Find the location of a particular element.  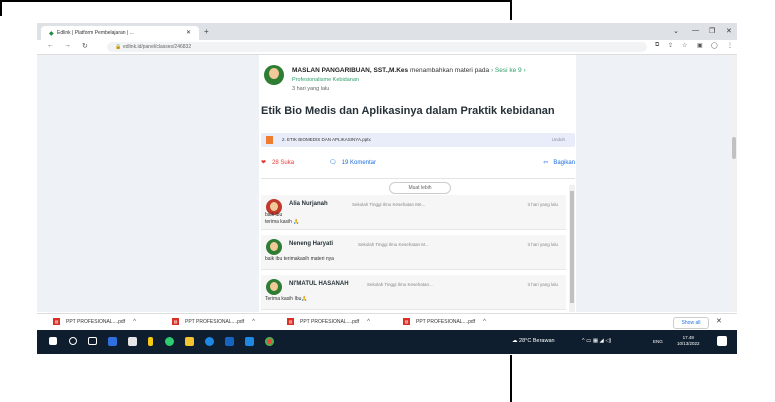

search-icon is located at coordinates (73, 341).